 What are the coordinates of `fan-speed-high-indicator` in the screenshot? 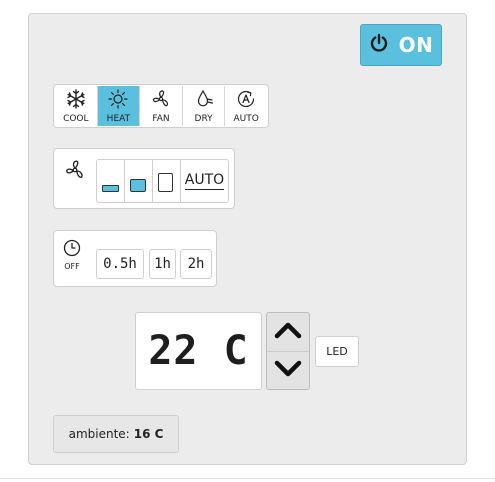 It's located at (165, 182).